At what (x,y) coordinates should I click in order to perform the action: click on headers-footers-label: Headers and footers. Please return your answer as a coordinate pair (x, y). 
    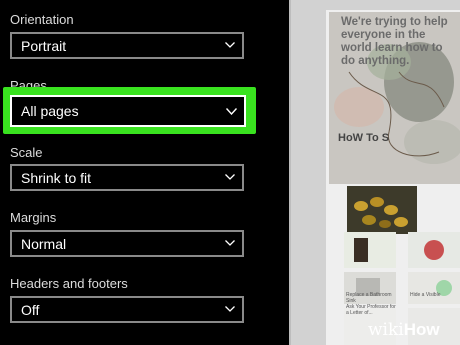
    Looking at the image, I should click on (69, 283).